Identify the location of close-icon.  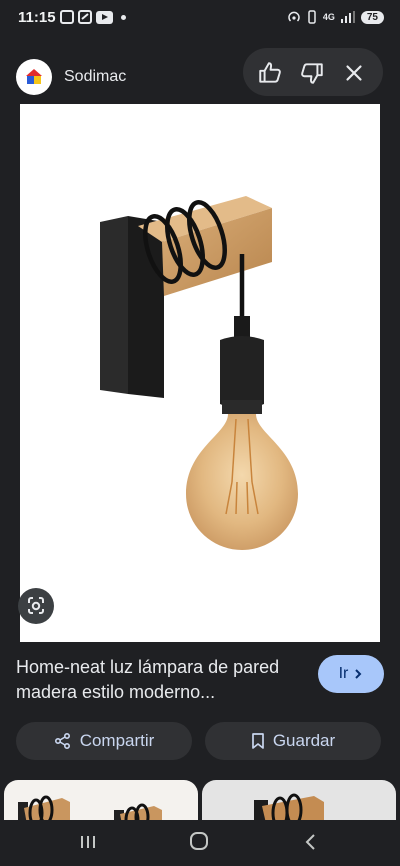
(354, 73).